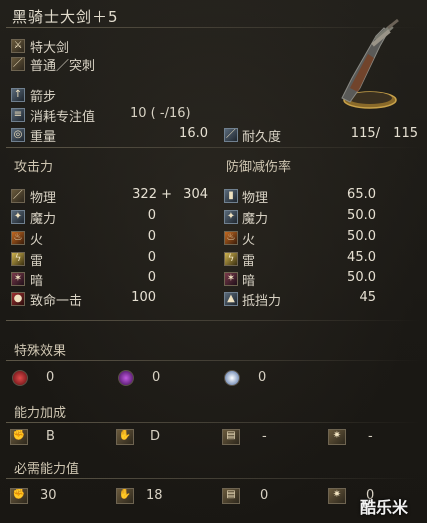 This screenshot has height=523, width=427. Describe the element at coordinates (154, 495) in the screenshot. I see `req-dexterity: 18` at that location.